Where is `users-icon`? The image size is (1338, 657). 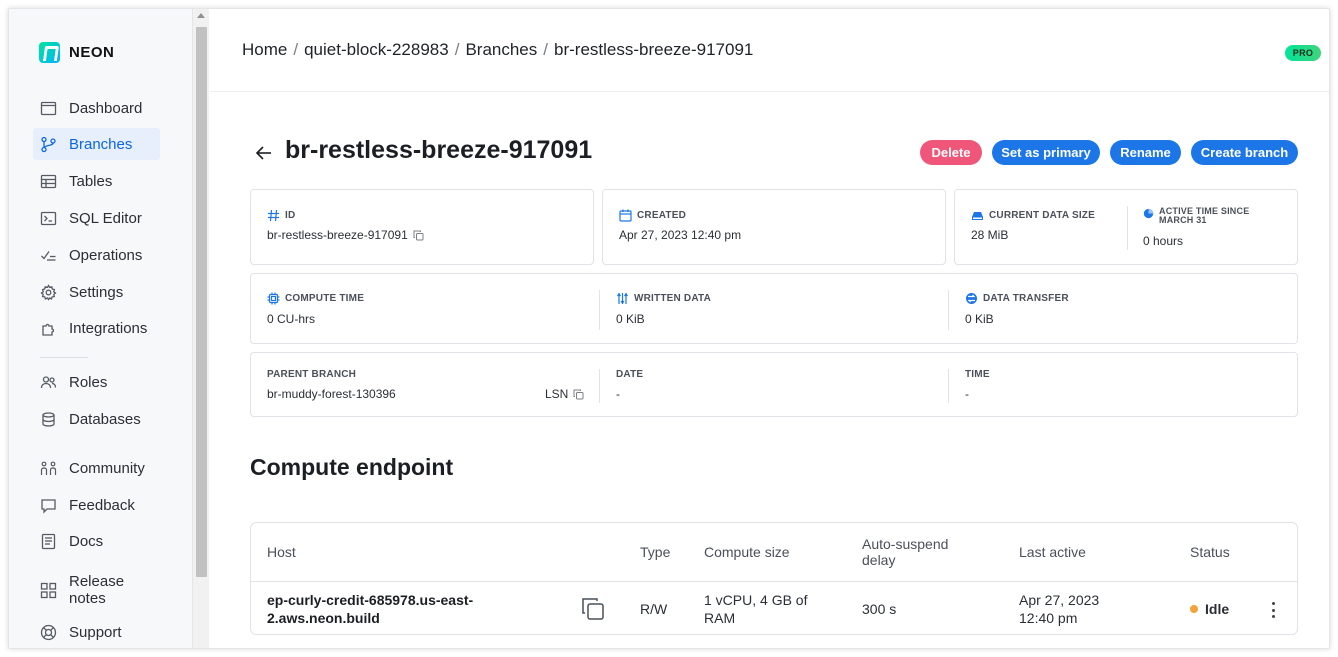
users-icon is located at coordinates (48, 382).